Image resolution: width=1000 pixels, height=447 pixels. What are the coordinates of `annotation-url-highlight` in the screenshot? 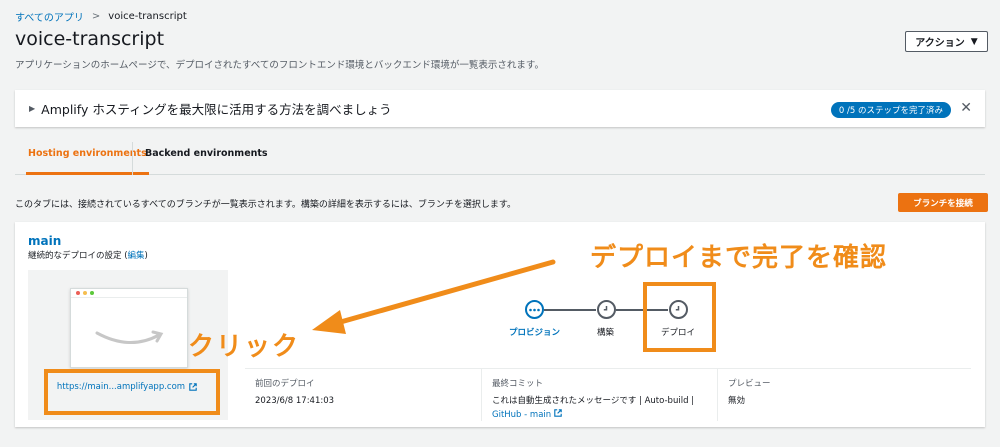 It's located at (132, 392).